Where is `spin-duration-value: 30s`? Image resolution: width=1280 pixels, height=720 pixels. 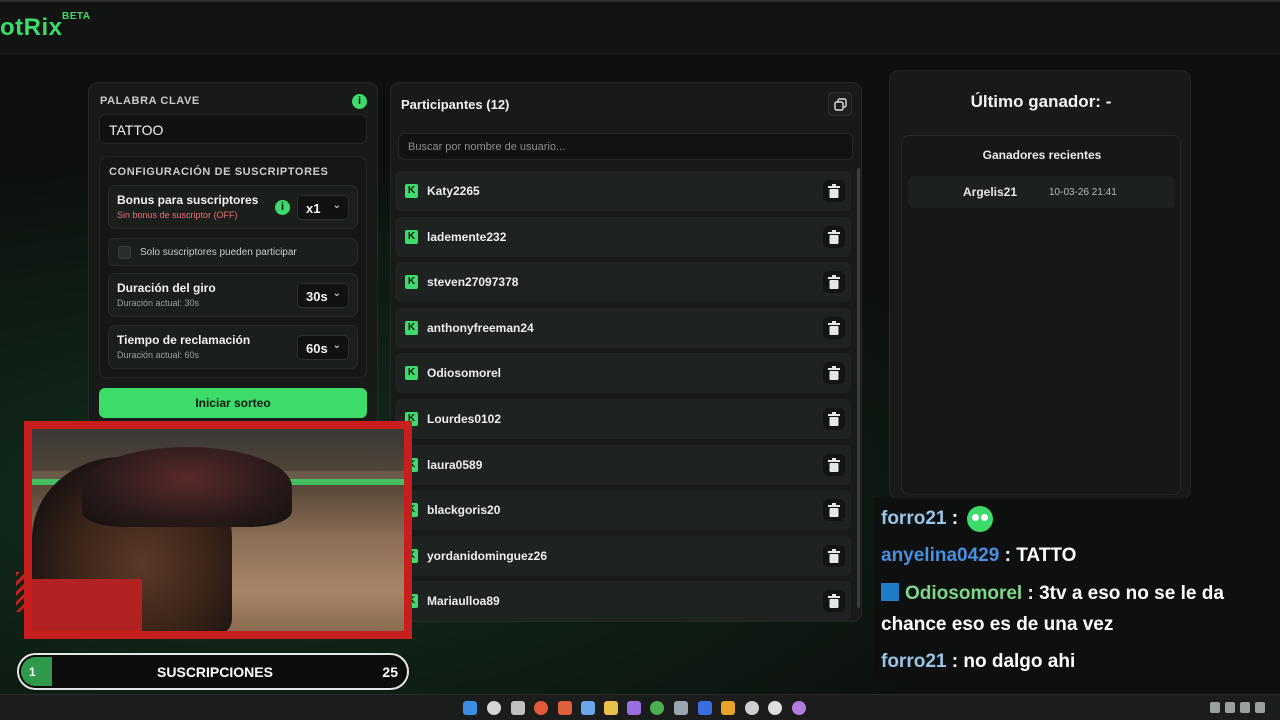 spin-duration-value: 30s is located at coordinates (317, 296).